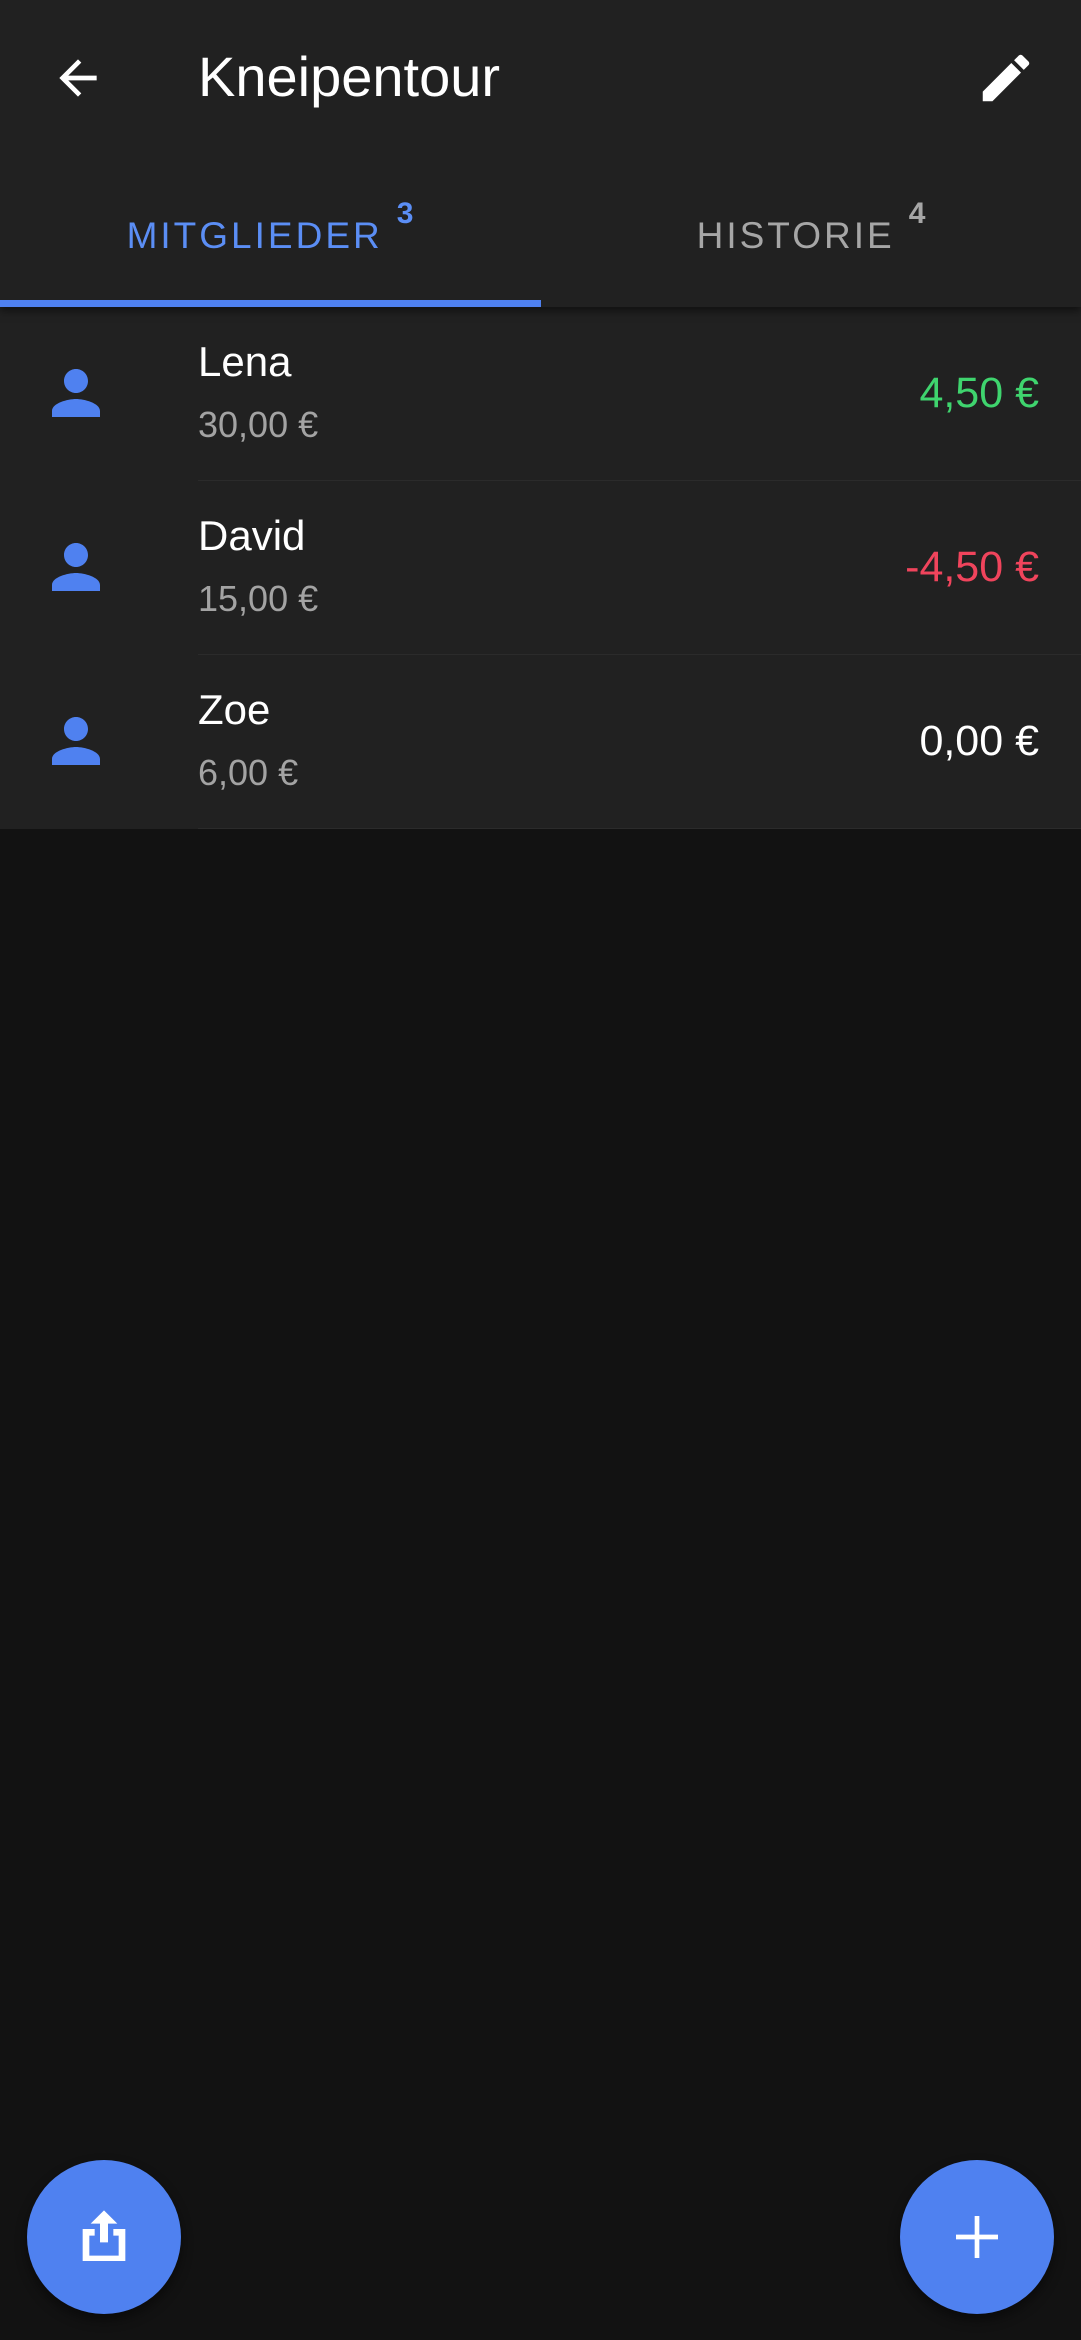 This screenshot has height=2340, width=1081. Describe the element at coordinates (979, 393) in the screenshot. I see `member-balance: 4,50 €` at that location.